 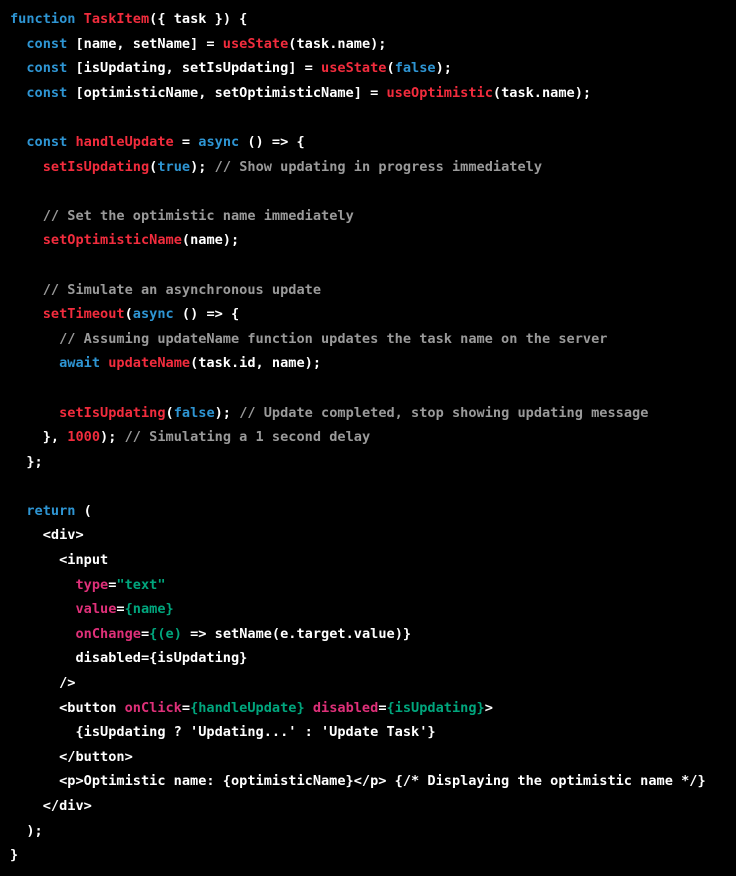 What do you see at coordinates (373, 462) in the screenshot?
I see `code-line: };` at bounding box center [373, 462].